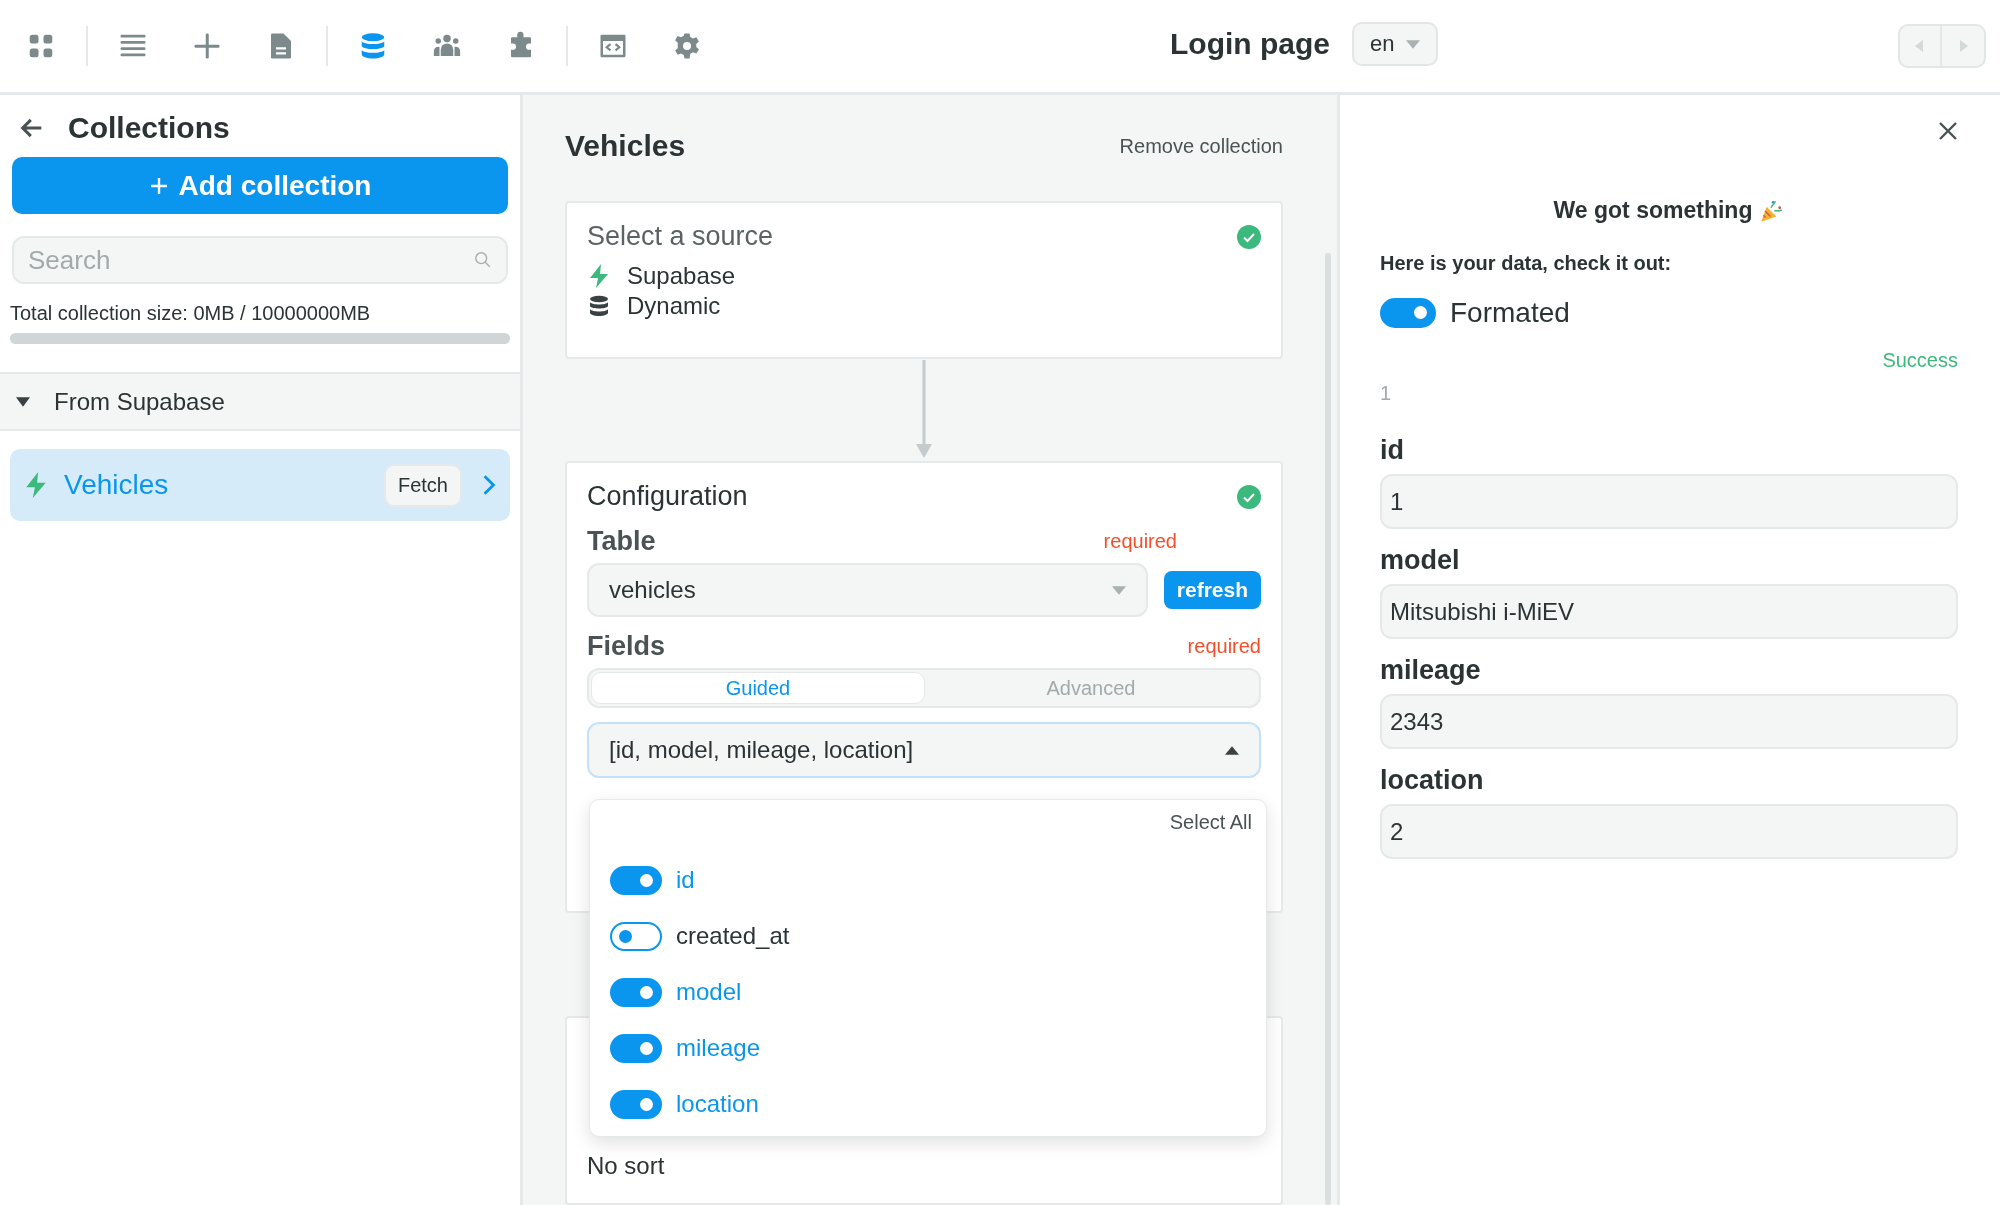 The width and height of the screenshot is (2000, 1205). Describe the element at coordinates (626, 646) in the screenshot. I see `field-label: Fields` at that location.